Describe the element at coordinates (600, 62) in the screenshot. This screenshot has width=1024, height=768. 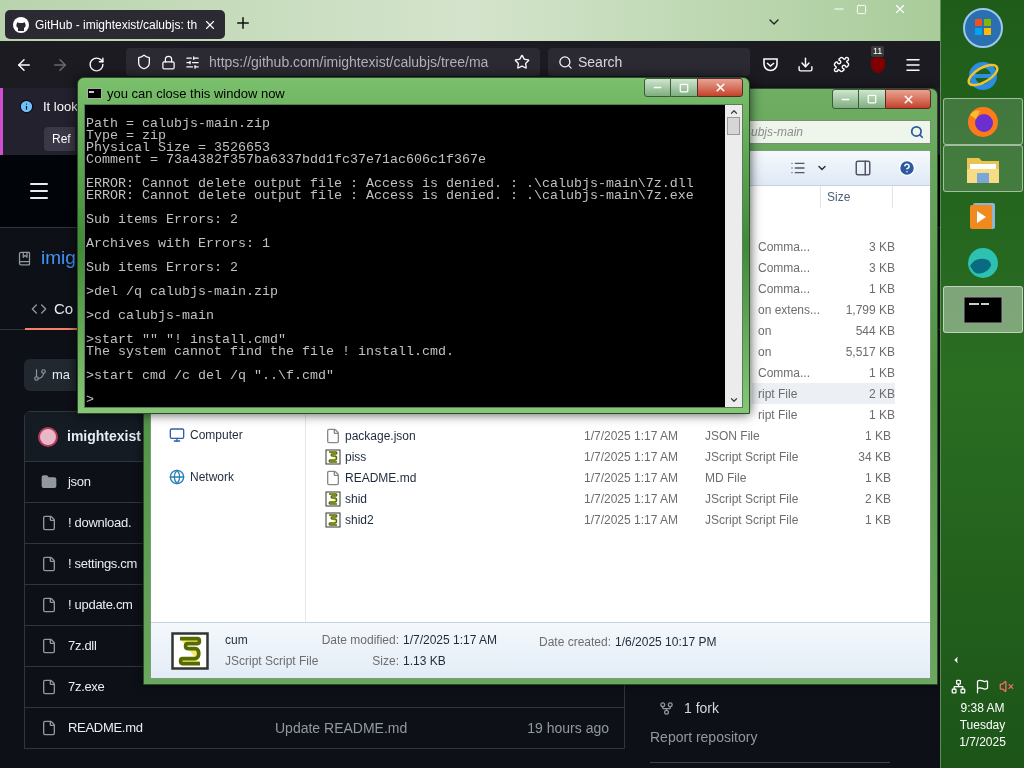
I see `search-placeholder: Search` at that location.